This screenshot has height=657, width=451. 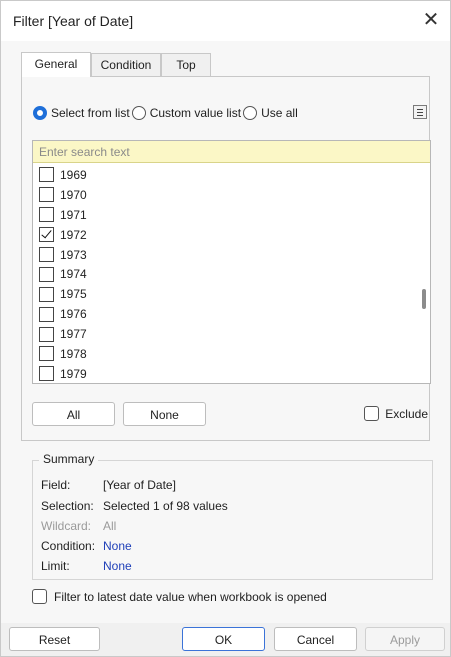 I want to click on list-item: 1974, so click(x=225, y=274).